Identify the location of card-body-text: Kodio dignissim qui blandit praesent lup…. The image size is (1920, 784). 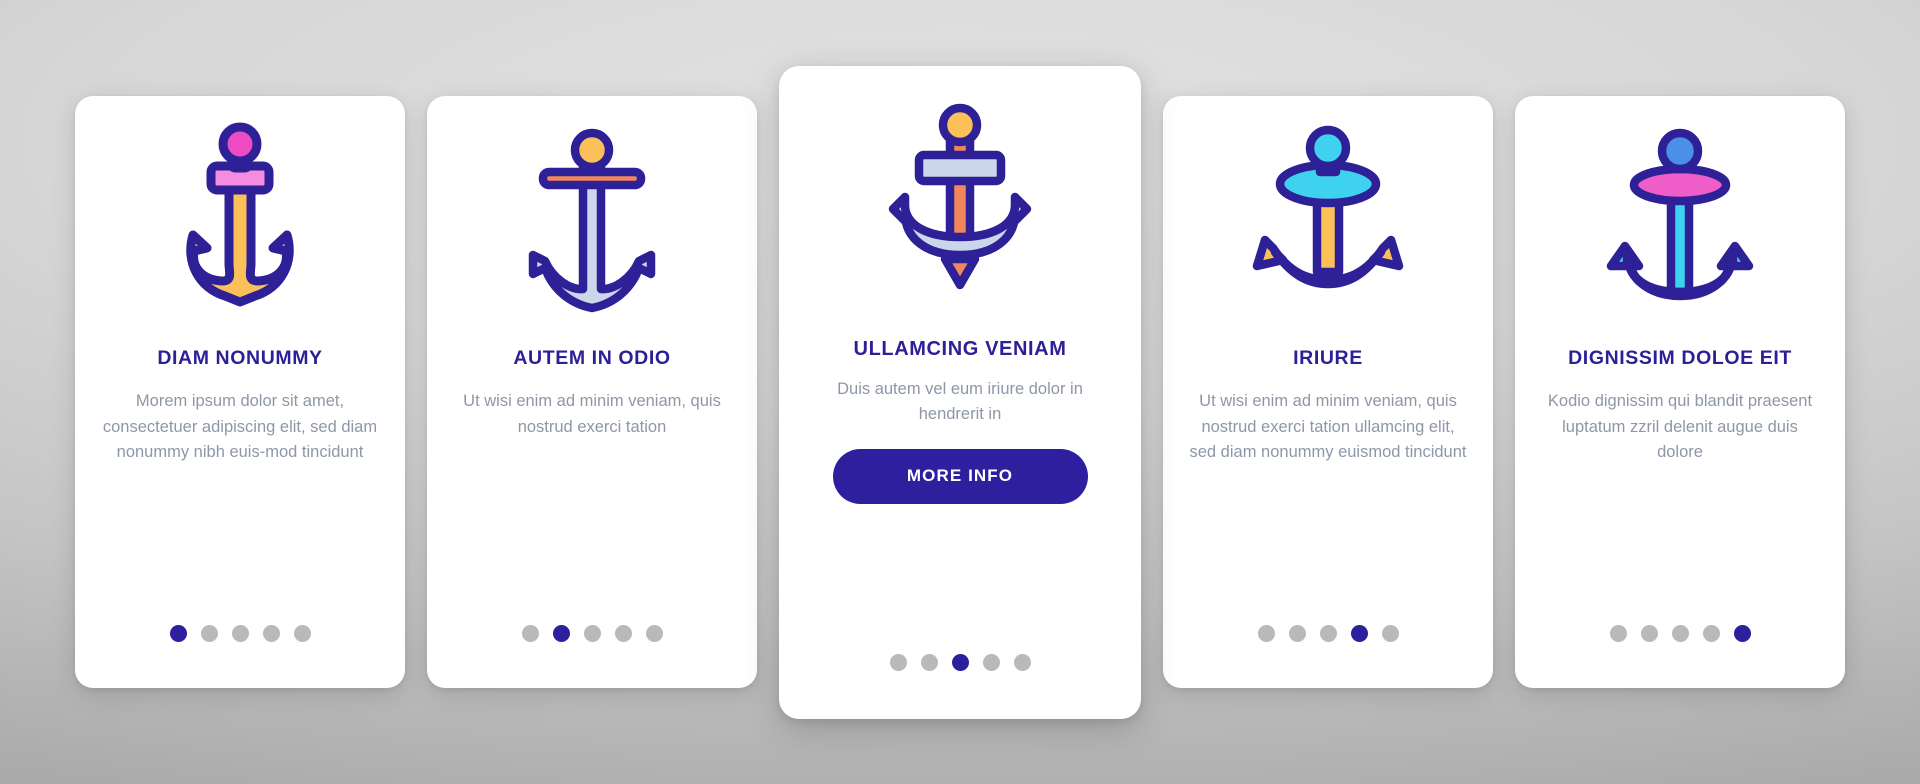
(1680, 426).